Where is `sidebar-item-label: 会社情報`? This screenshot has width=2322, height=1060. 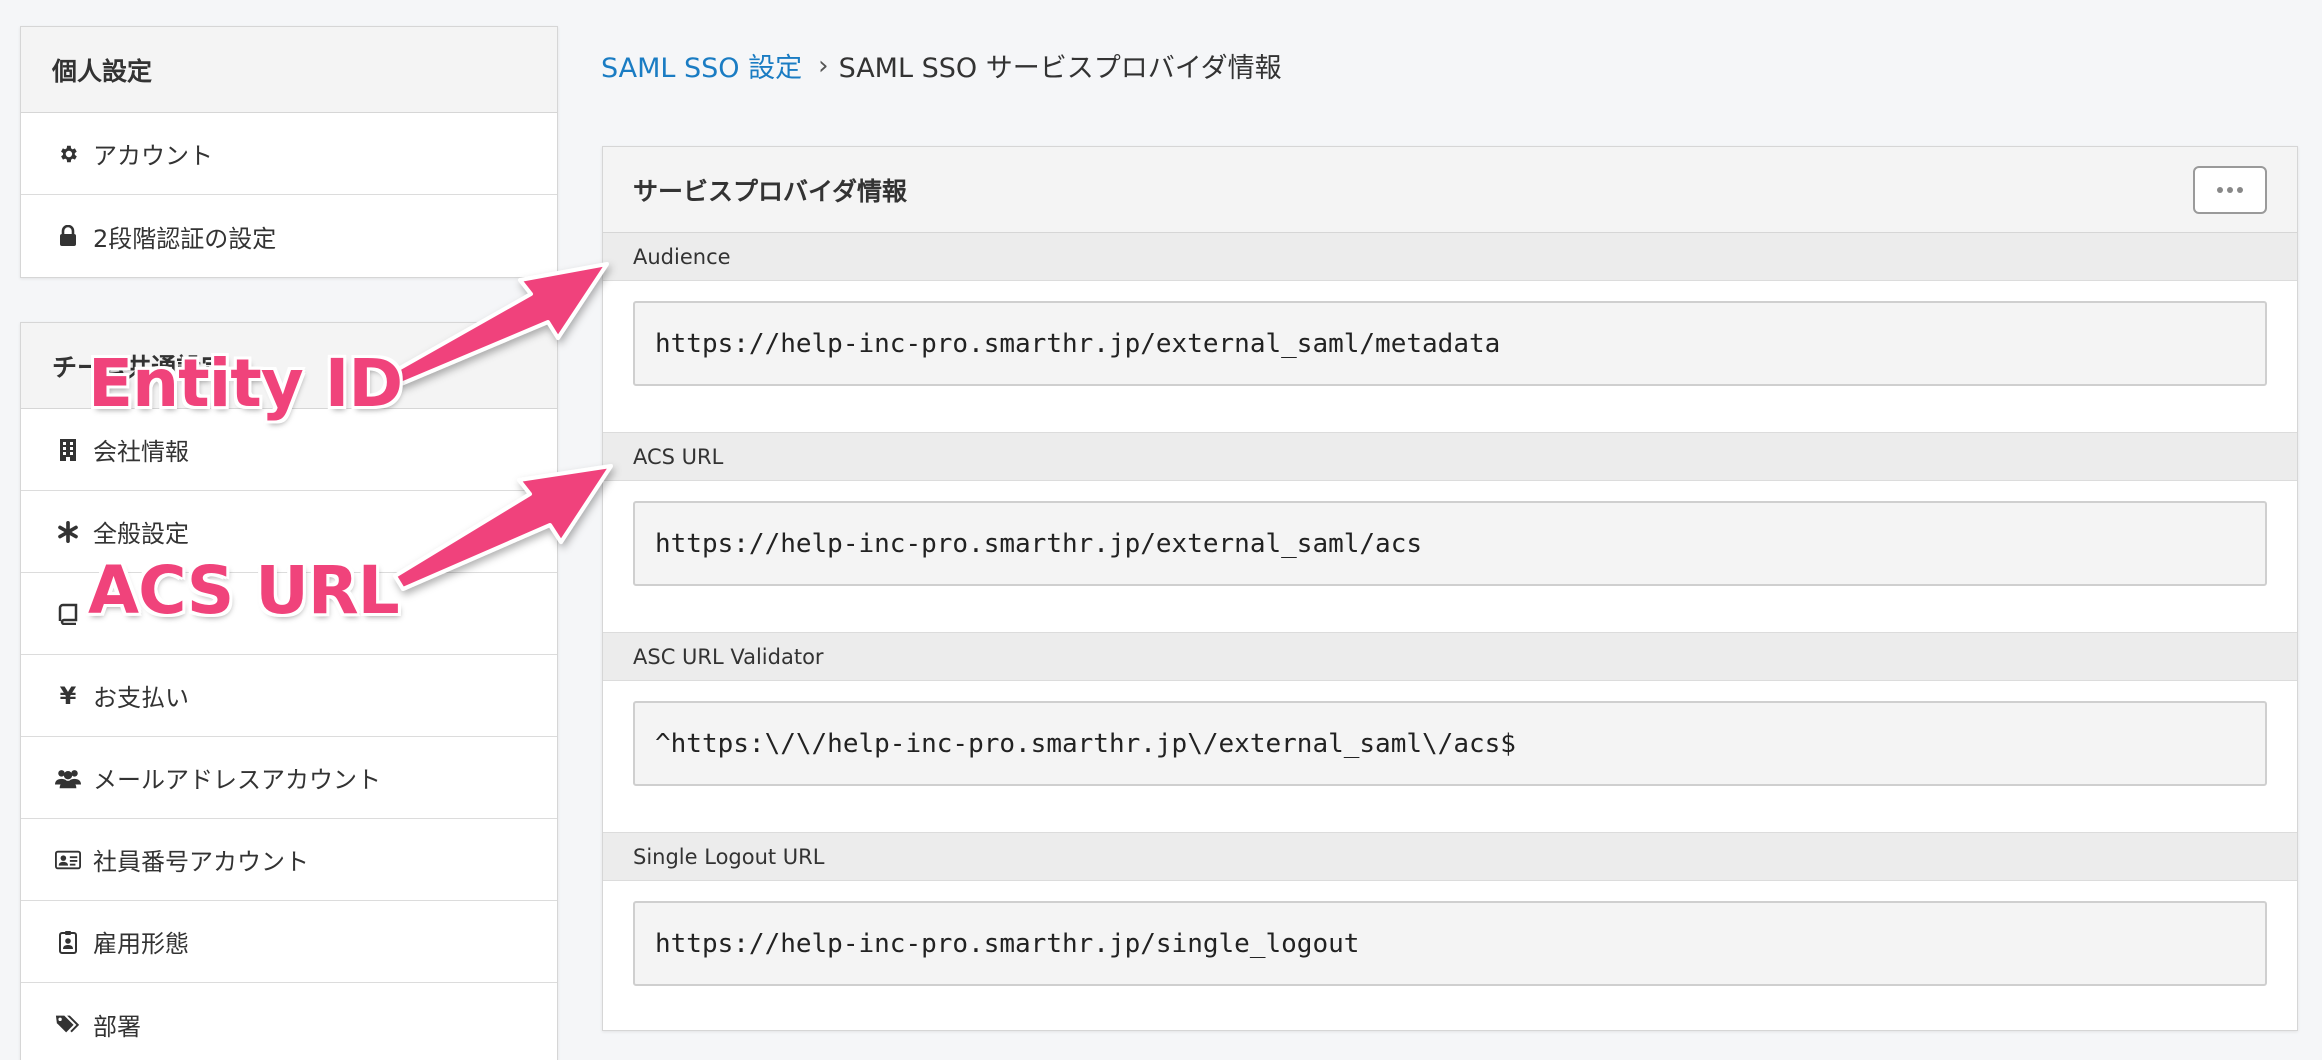 sidebar-item-label: 会社情報 is located at coordinates (141, 452).